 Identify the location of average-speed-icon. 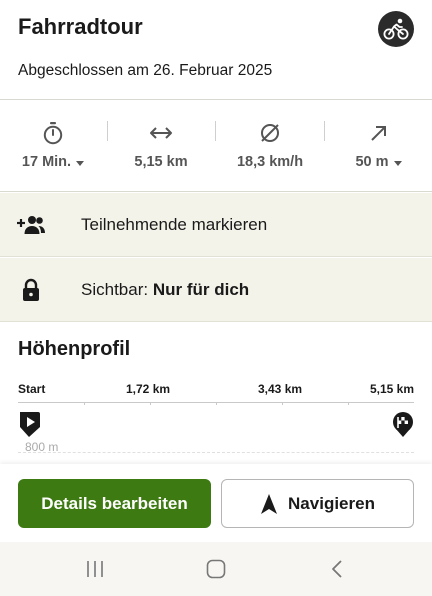
(270, 133).